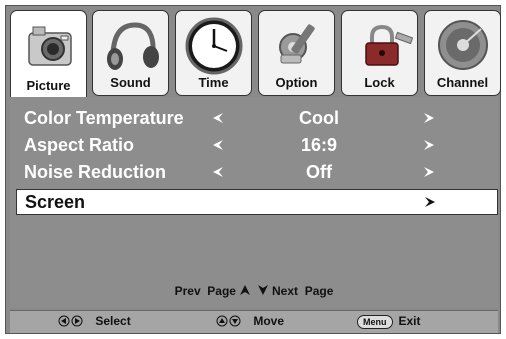 This screenshot has width=506, height=339. I want to click on tab-picture: Picture, so click(48, 54).